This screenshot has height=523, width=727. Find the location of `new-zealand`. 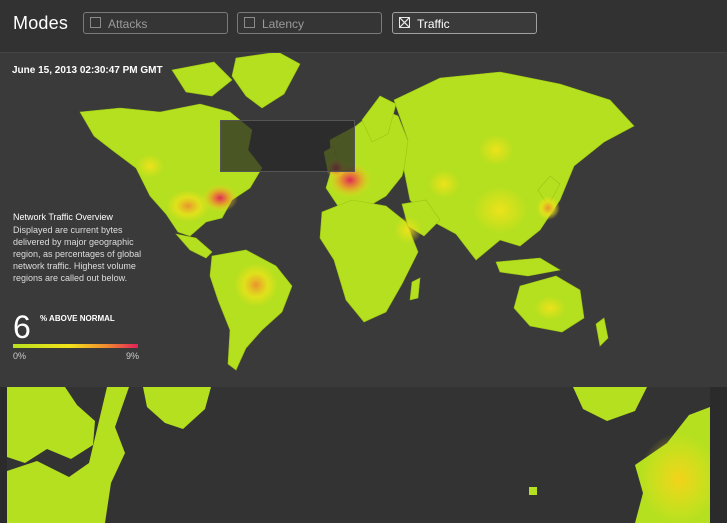

new-zealand is located at coordinates (602, 332).